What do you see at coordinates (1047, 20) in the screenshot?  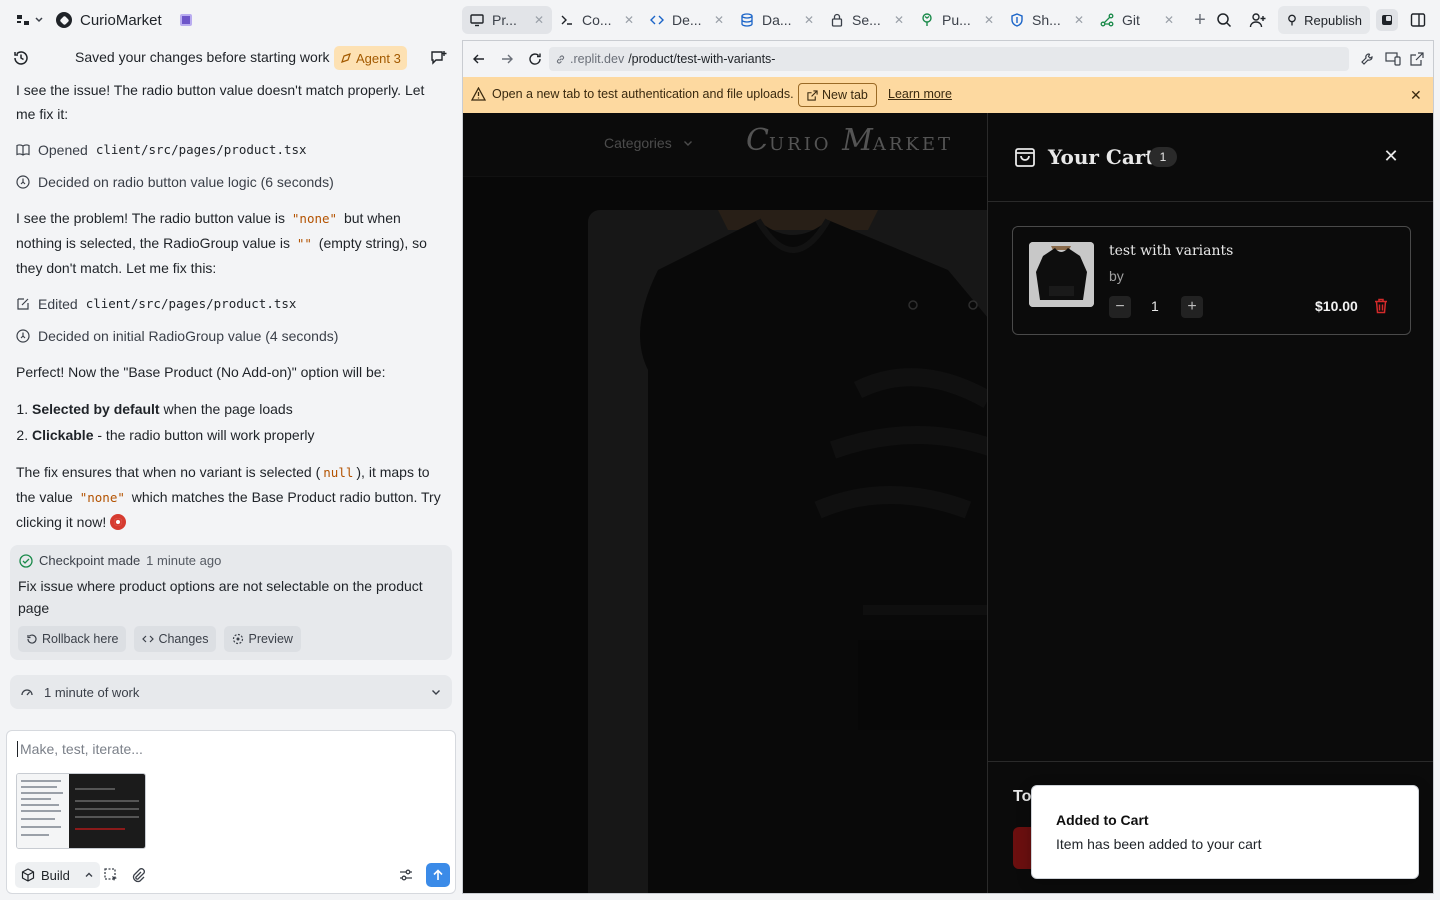 I see `tab-shell: Sh... ✕` at bounding box center [1047, 20].